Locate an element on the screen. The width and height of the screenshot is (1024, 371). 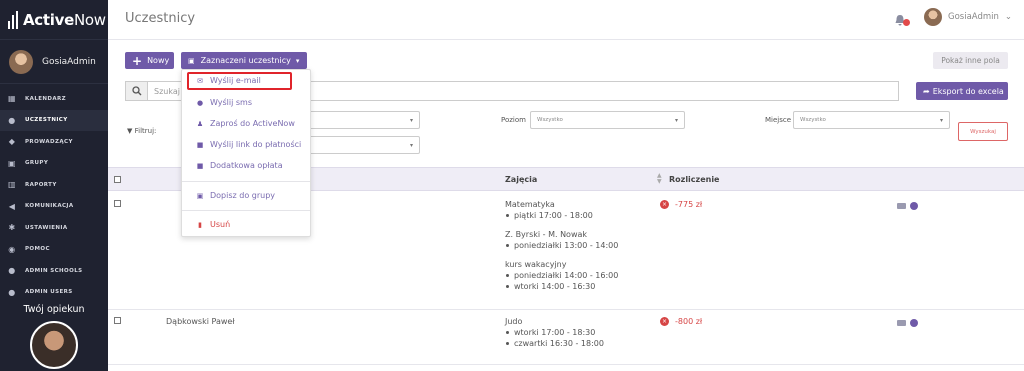
sidebar-item-komunikacja: ◀ KOMUNIKACJA is located at coordinates (54, 207).